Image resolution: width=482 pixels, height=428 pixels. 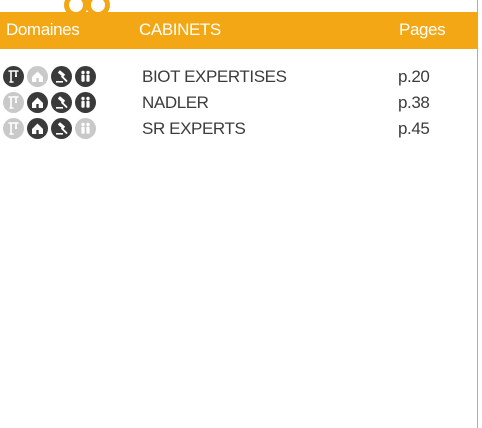 I want to click on cabinet-page: p.20, so click(x=414, y=77).